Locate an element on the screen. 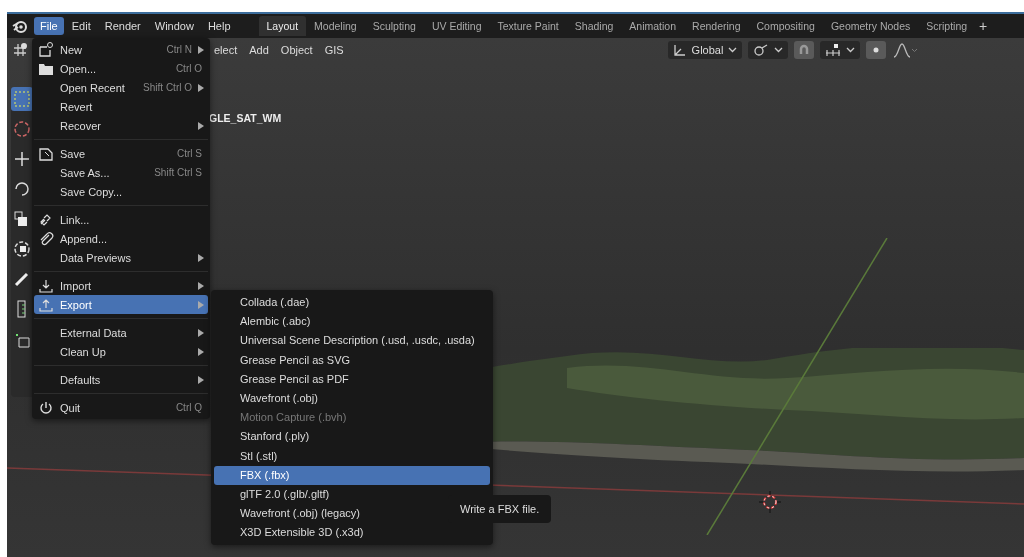 This screenshot has width=1024, height=557. menu-item: Render is located at coordinates (122, 26).